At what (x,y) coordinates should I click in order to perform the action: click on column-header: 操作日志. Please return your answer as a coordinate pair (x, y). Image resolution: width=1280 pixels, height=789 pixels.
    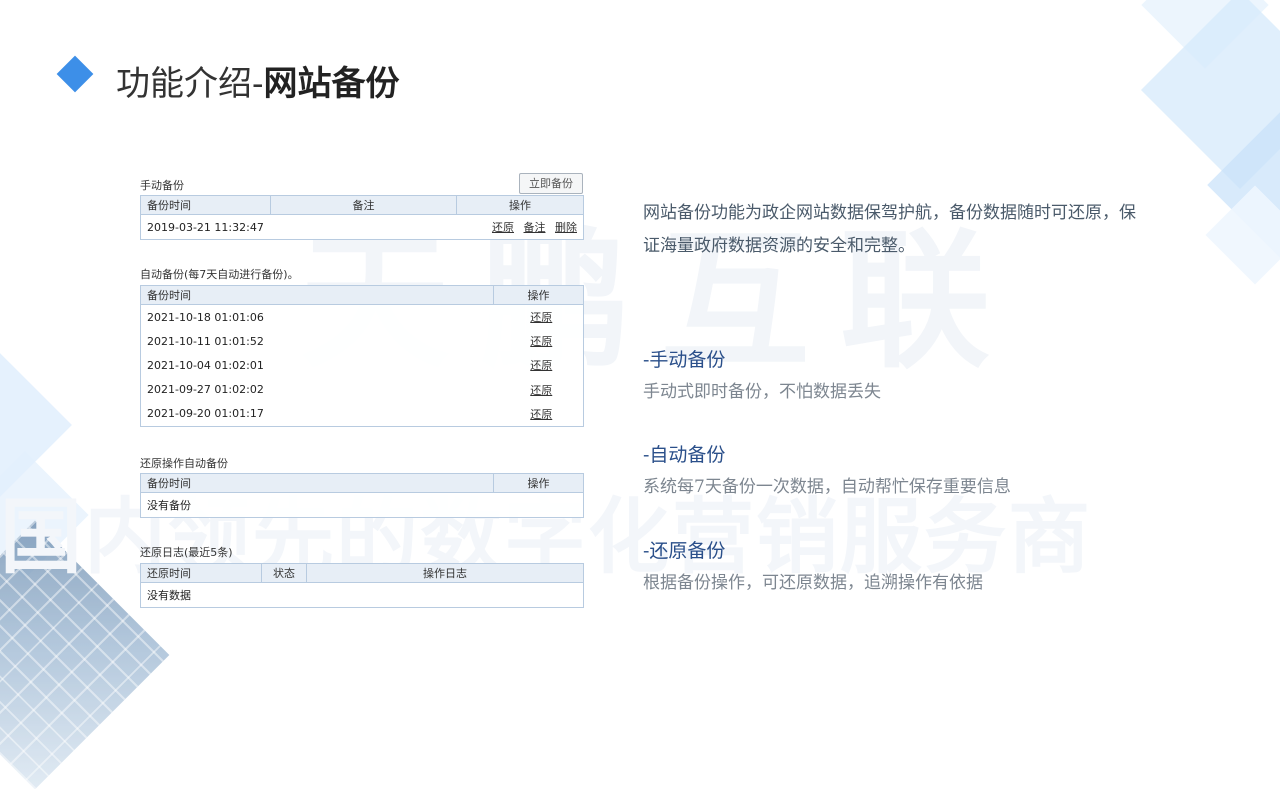
    Looking at the image, I should click on (445, 573).